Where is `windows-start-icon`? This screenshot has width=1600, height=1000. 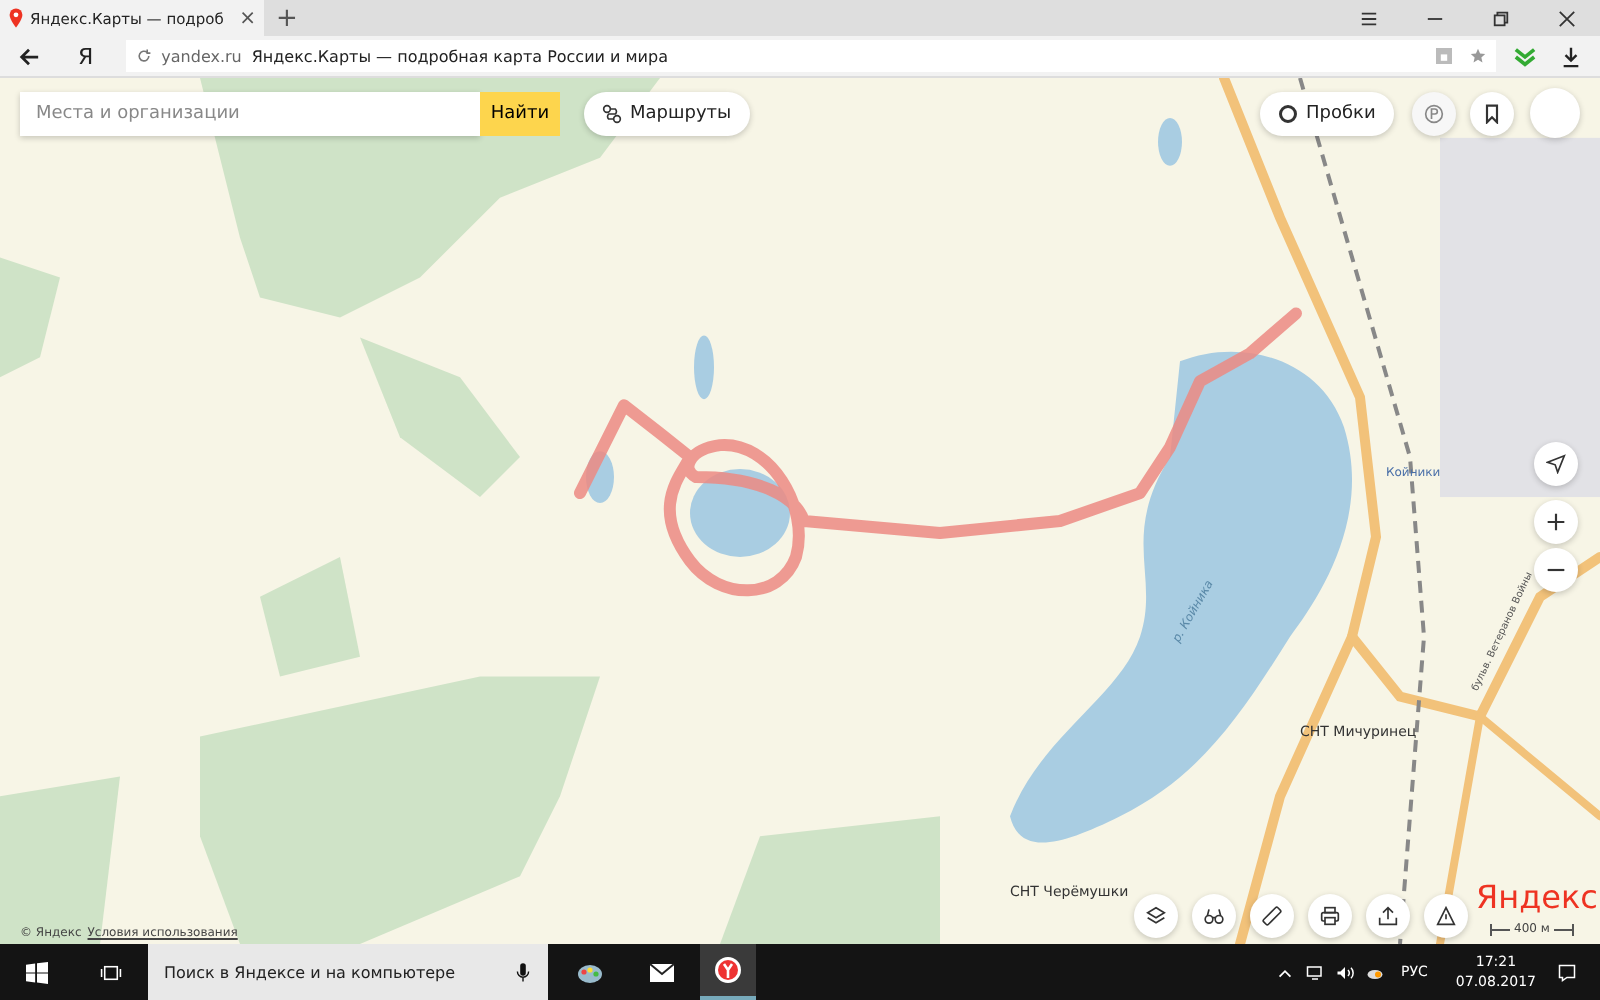
windows-start-icon is located at coordinates (37, 972).